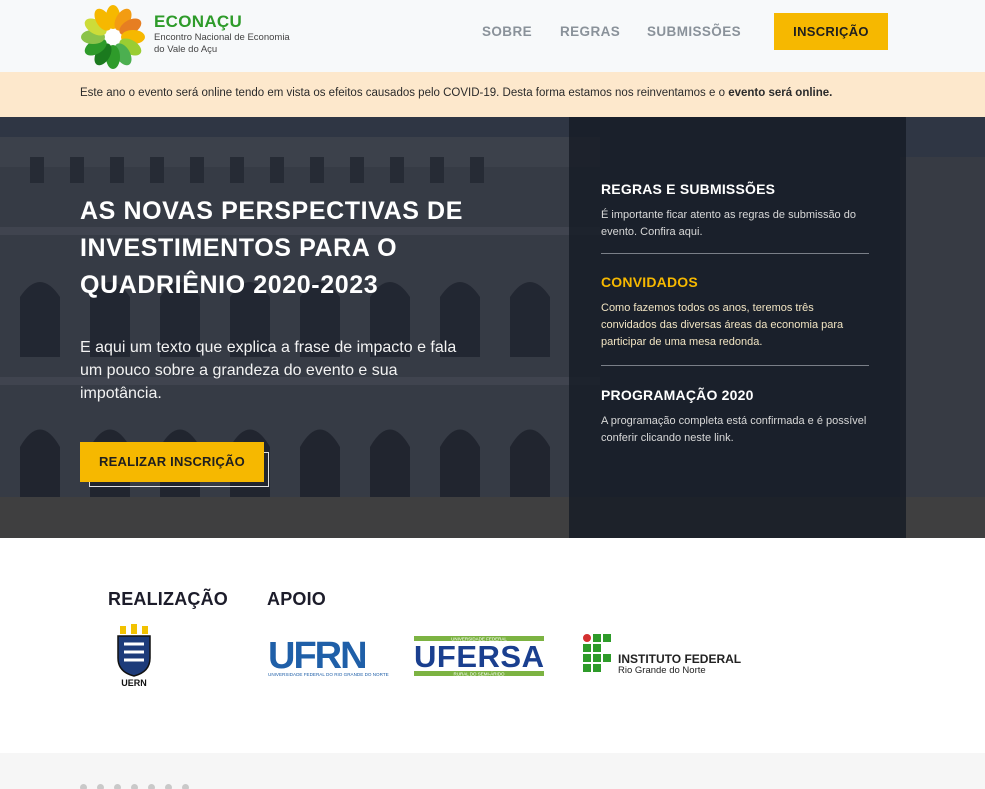 Image resolution: width=985 pixels, height=789 pixels. What do you see at coordinates (735, 189) in the screenshot?
I see `panel-heading-regras: REGRAS E SUBMISSÕES` at bounding box center [735, 189].